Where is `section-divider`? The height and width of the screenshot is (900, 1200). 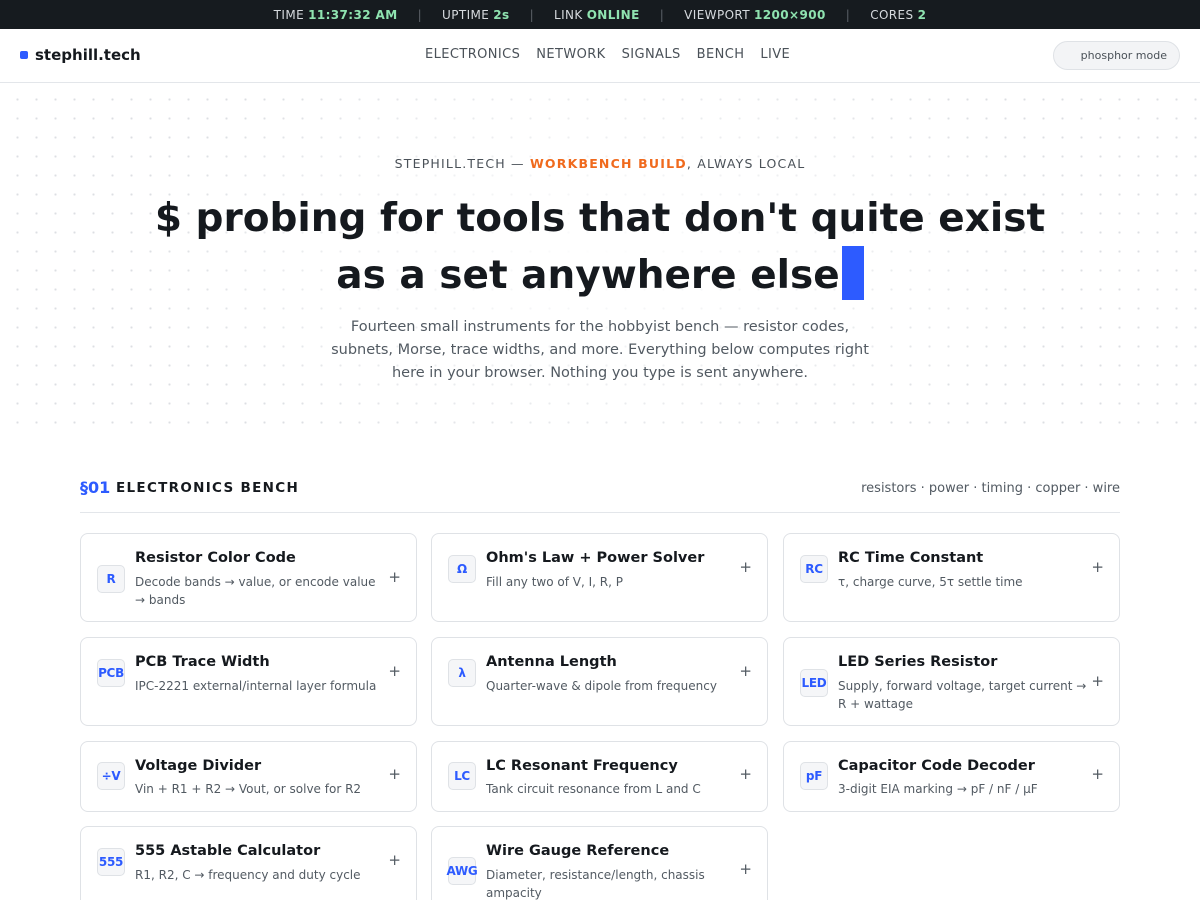
section-divider is located at coordinates (600, 512).